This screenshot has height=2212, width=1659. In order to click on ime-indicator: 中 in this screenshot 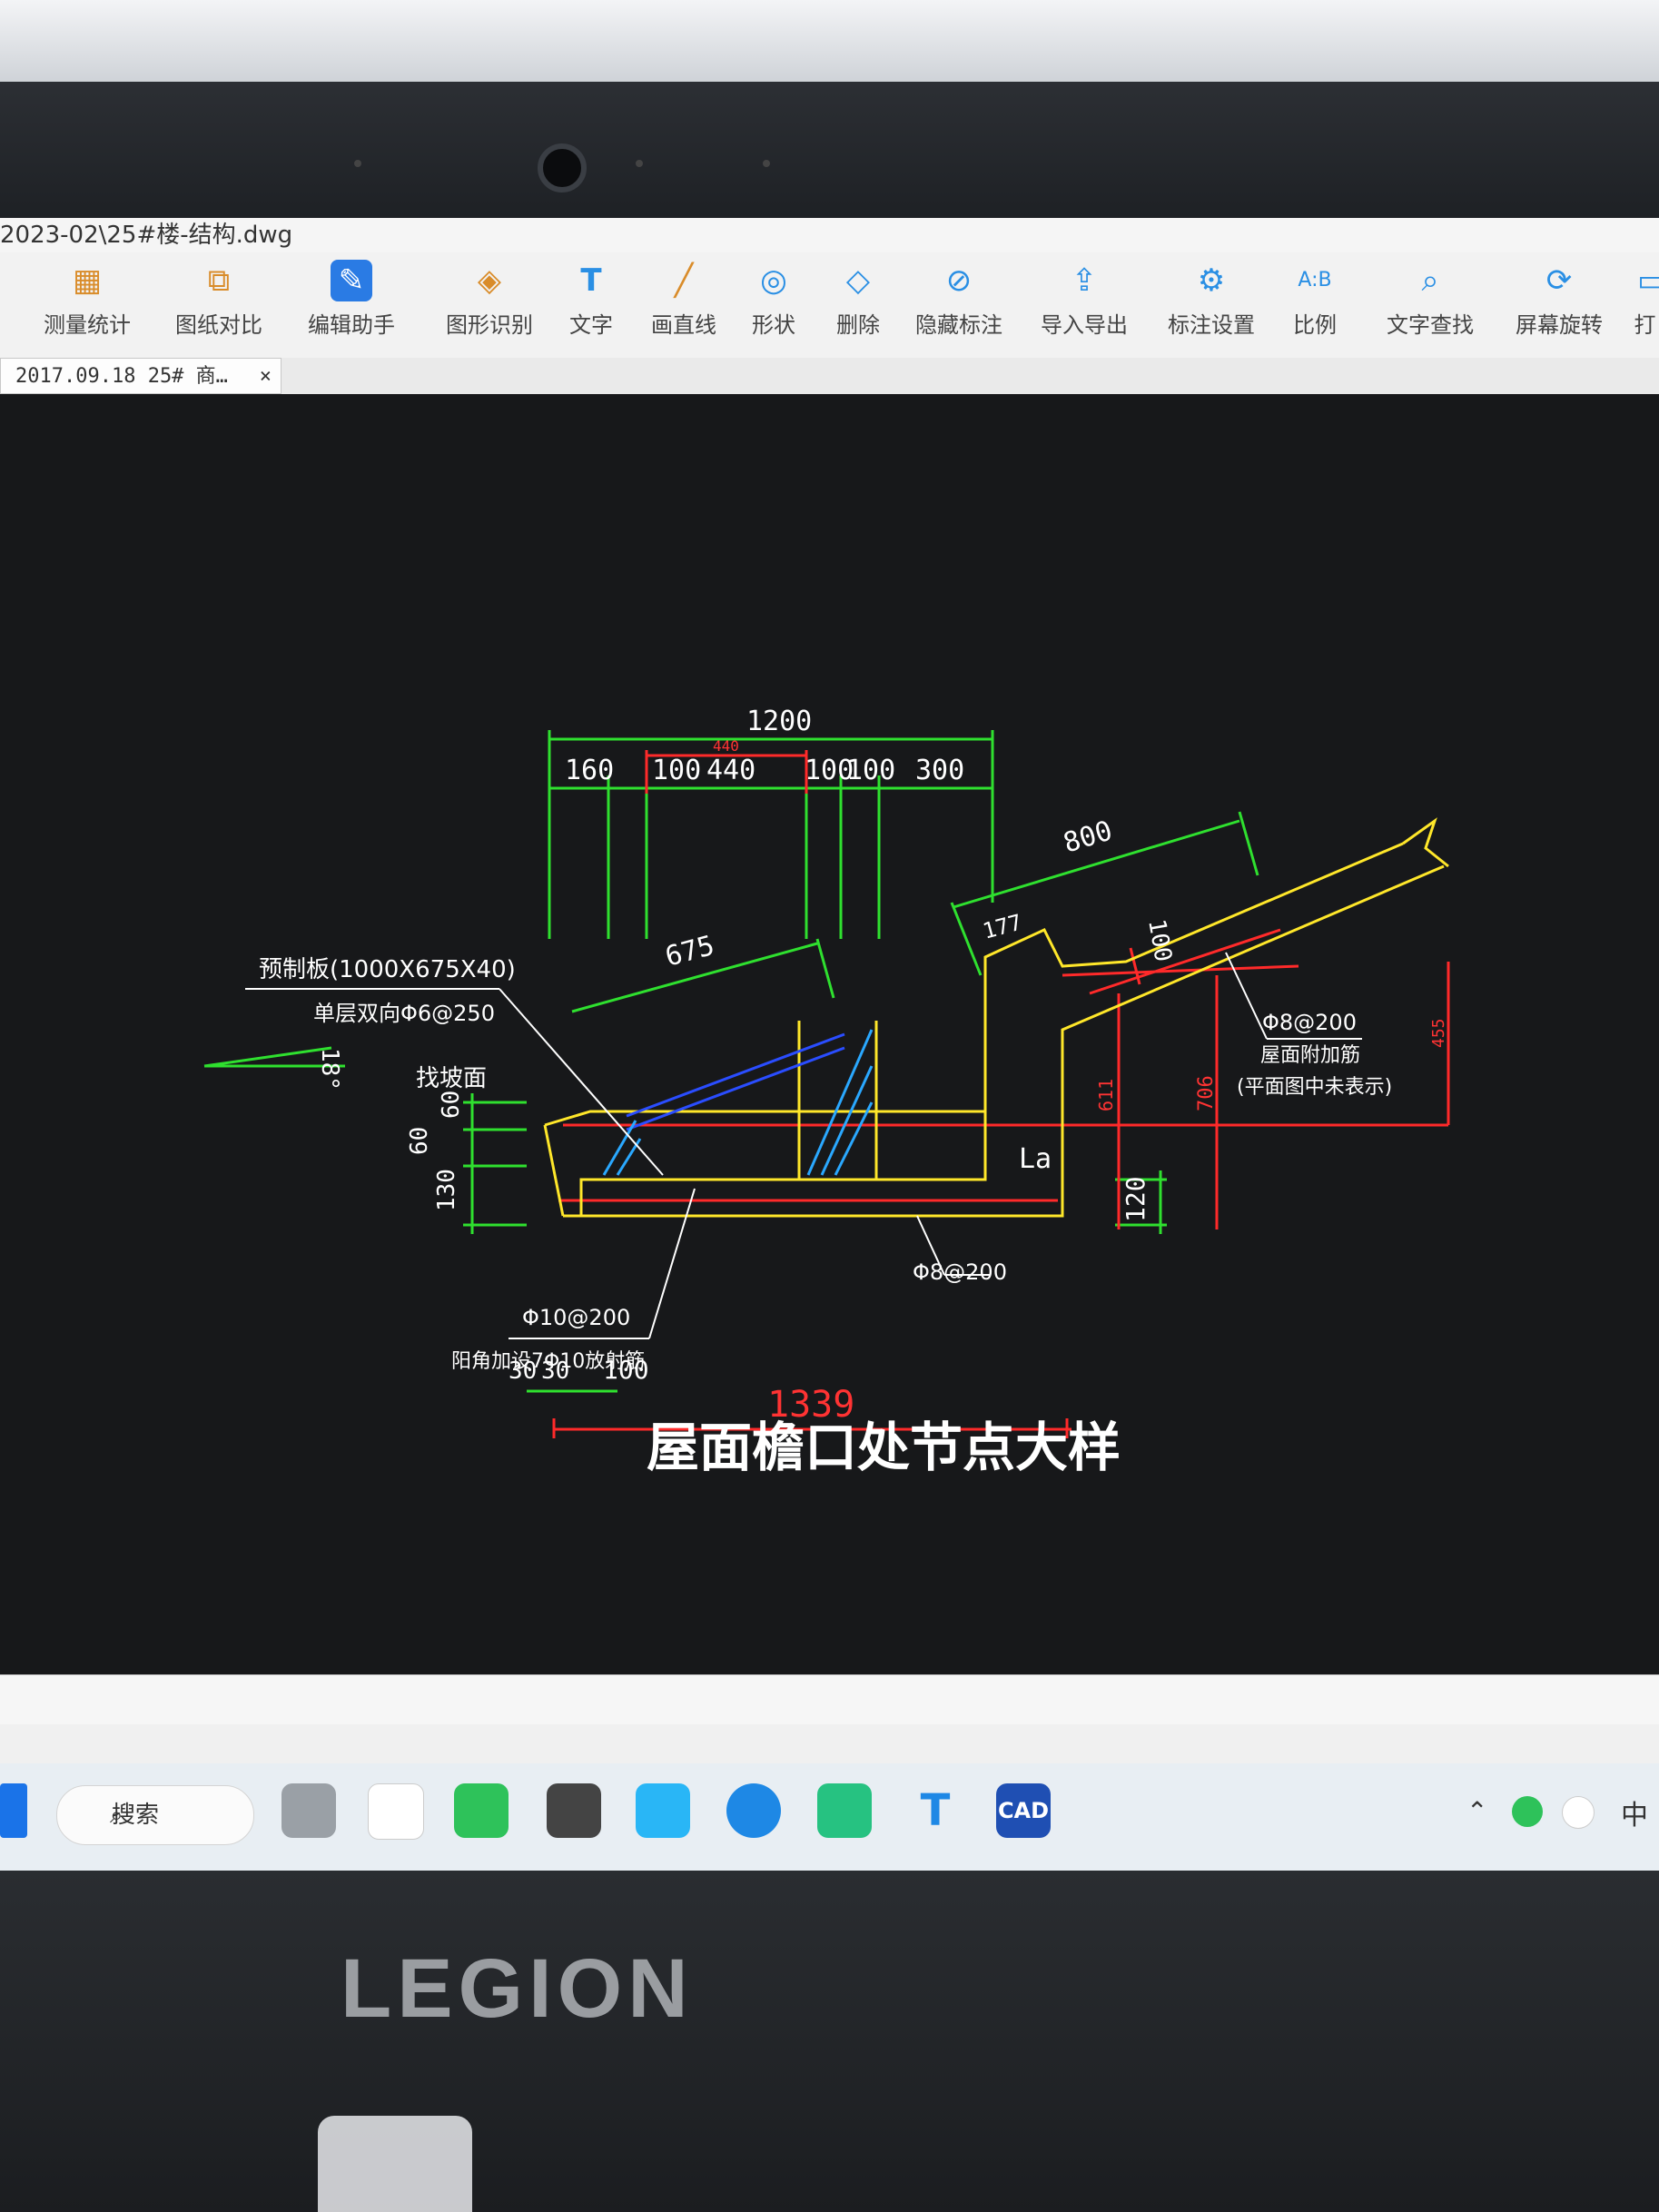, I will do `click(1640, 1812)`.